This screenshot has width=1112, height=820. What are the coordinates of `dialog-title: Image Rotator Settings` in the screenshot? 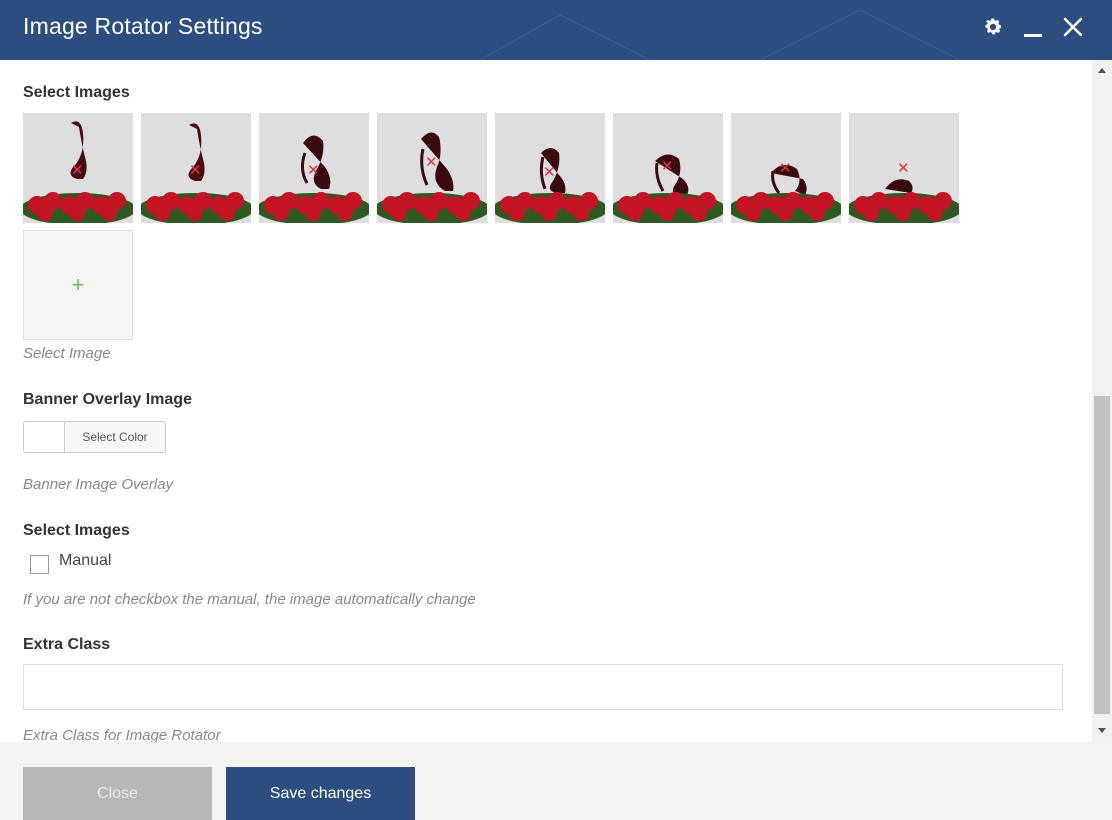 It's located at (143, 26).